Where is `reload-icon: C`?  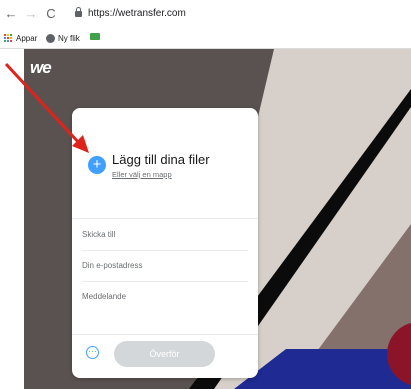
reload-icon: C is located at coordinates (51, 14).